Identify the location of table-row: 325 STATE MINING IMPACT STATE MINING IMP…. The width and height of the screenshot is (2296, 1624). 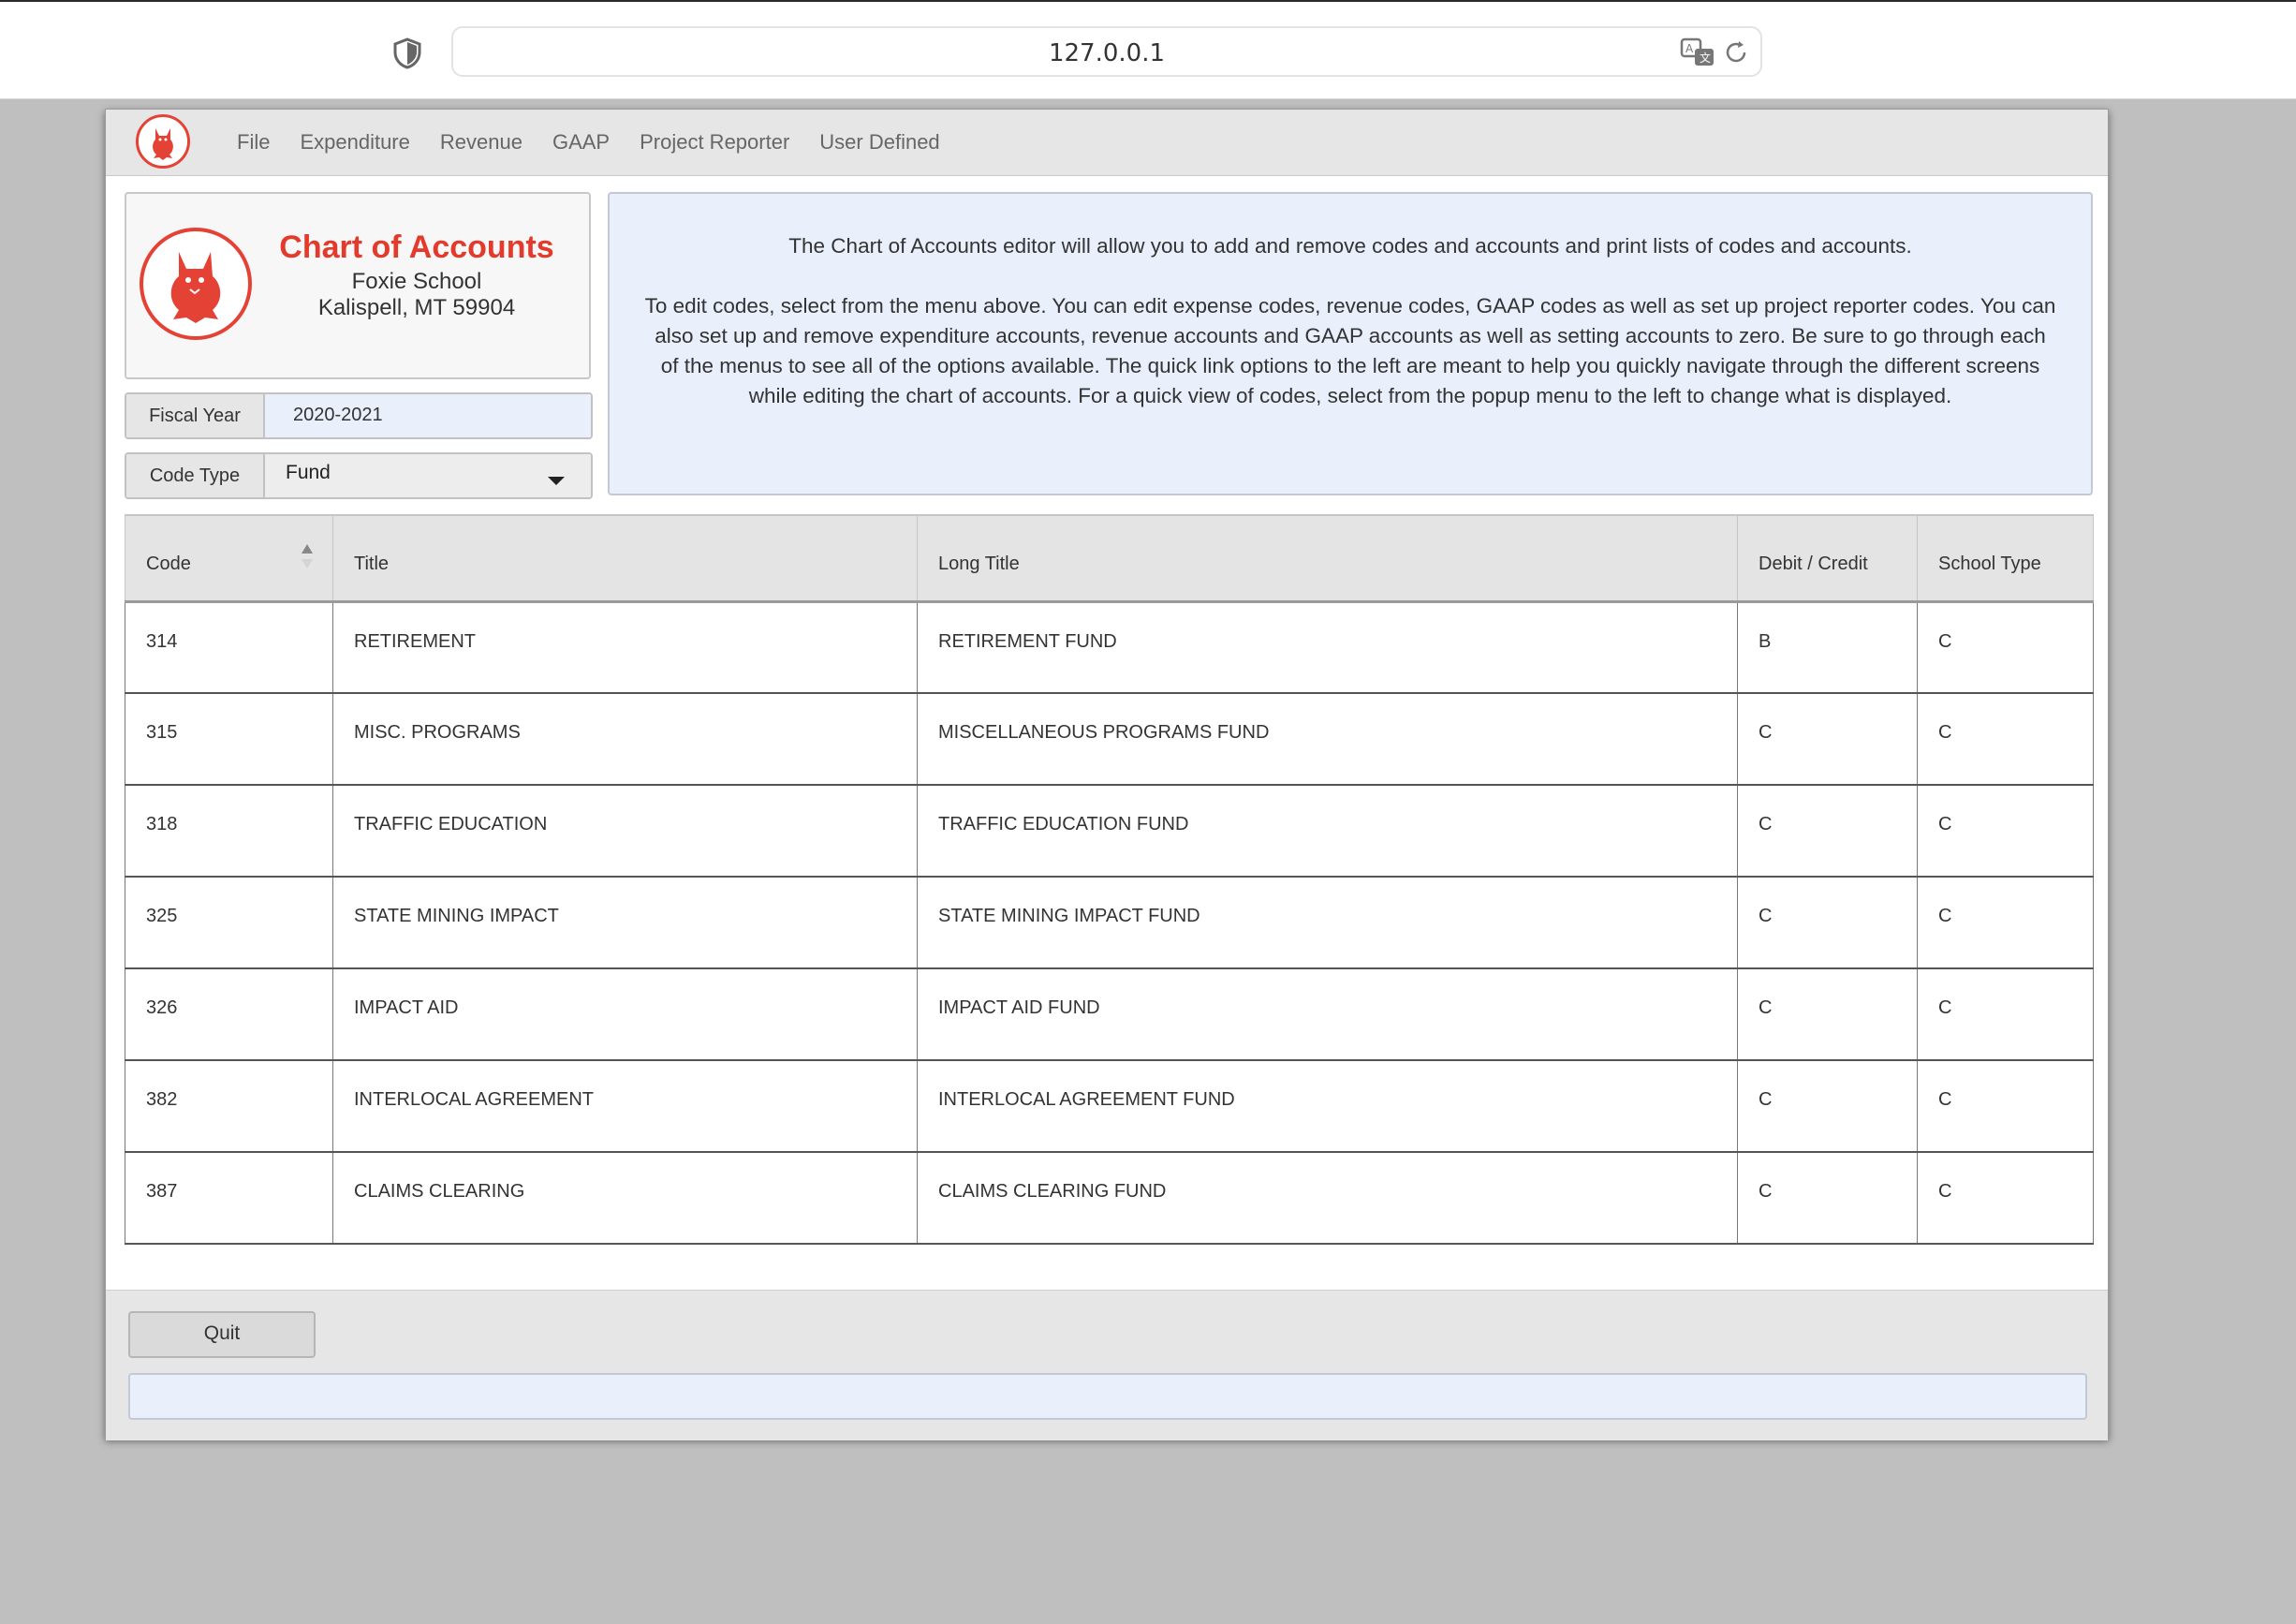
(1109, 923).